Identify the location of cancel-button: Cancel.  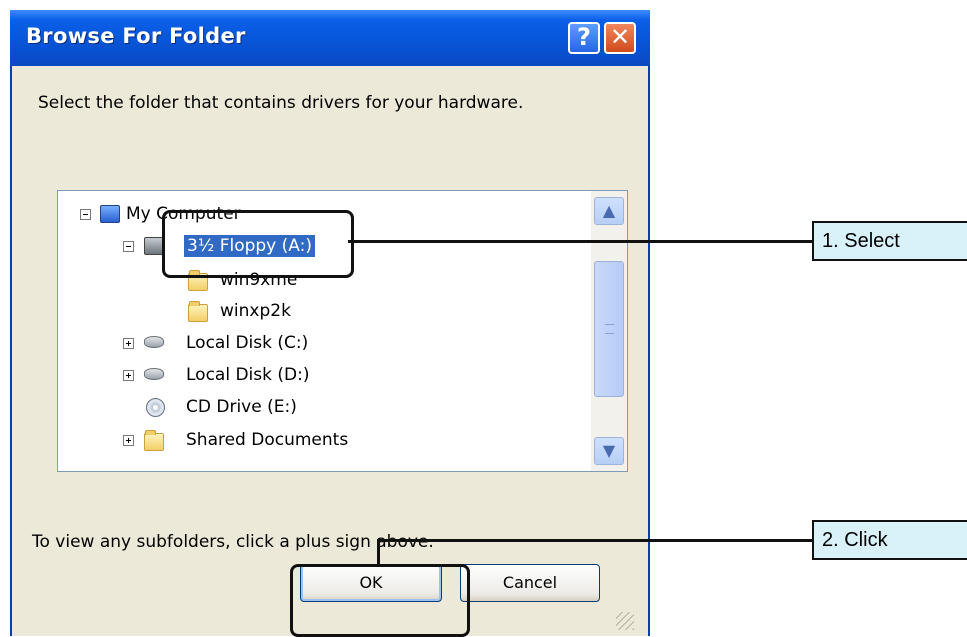
(530, 583).